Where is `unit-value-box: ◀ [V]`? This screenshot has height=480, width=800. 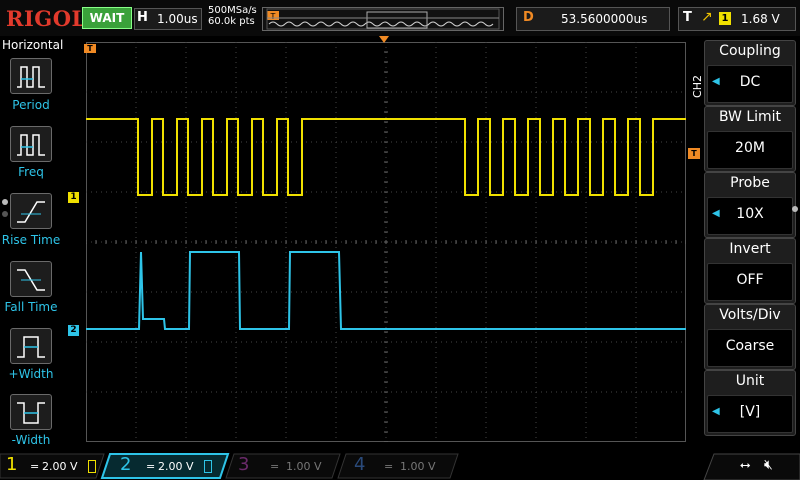 unit-value-box: ◀ [V] is located at coordinates (750, 414).